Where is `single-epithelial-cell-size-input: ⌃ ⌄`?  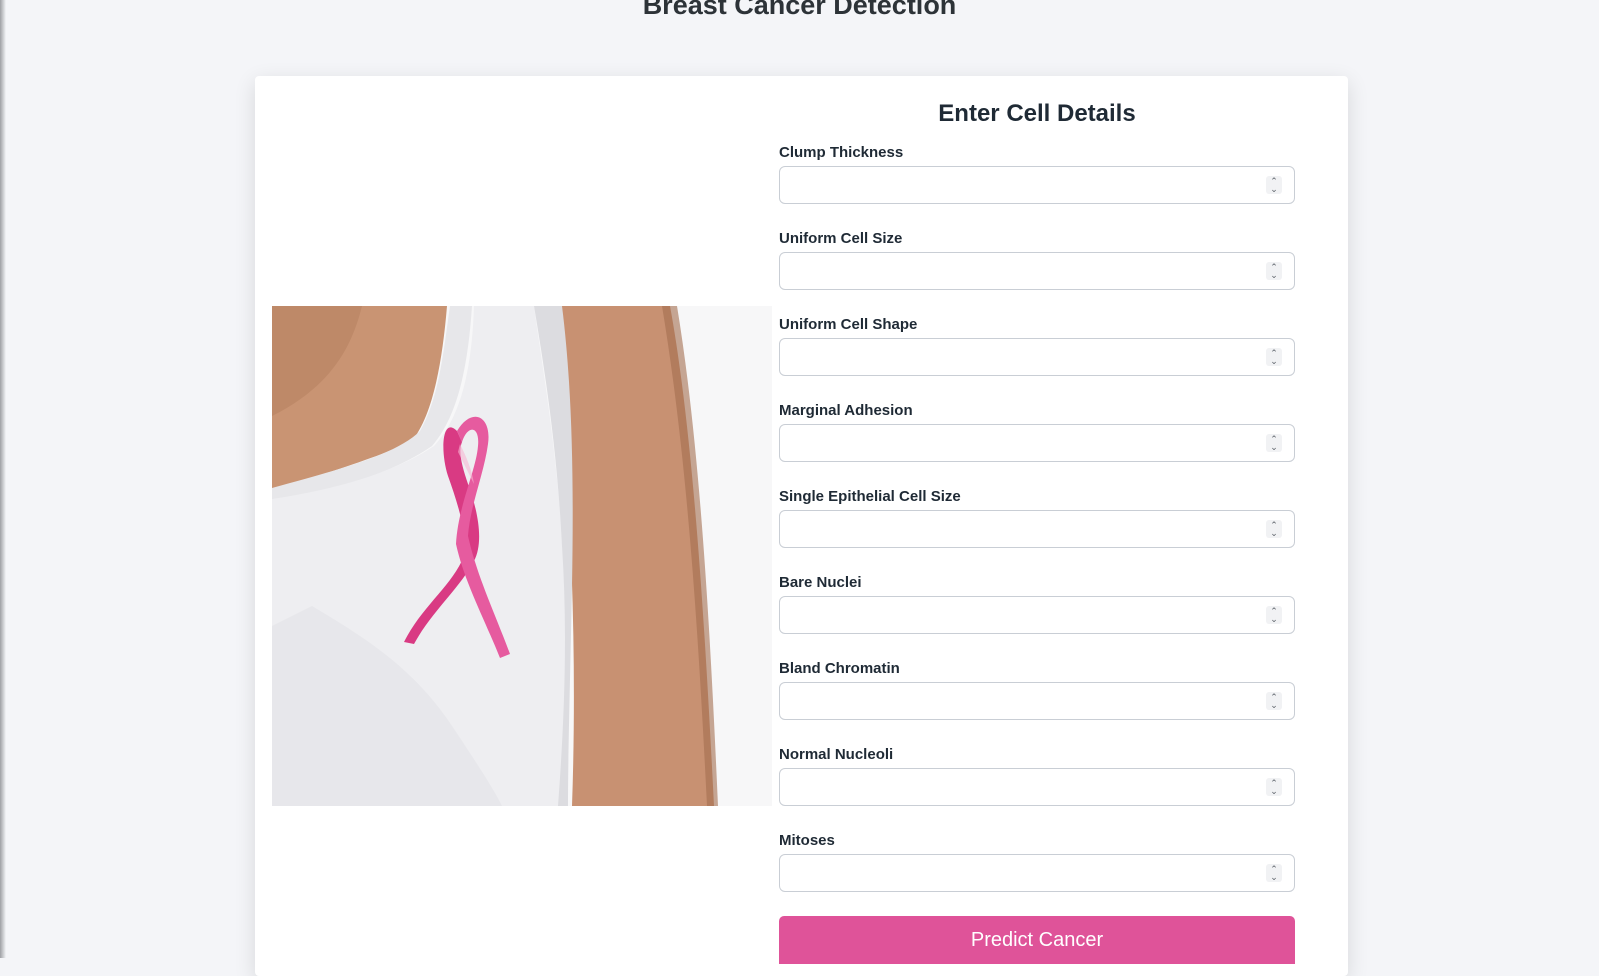 single-epithelial-cell-size-input: ⌃ ⌄ is located at coordinates (1037, 529).